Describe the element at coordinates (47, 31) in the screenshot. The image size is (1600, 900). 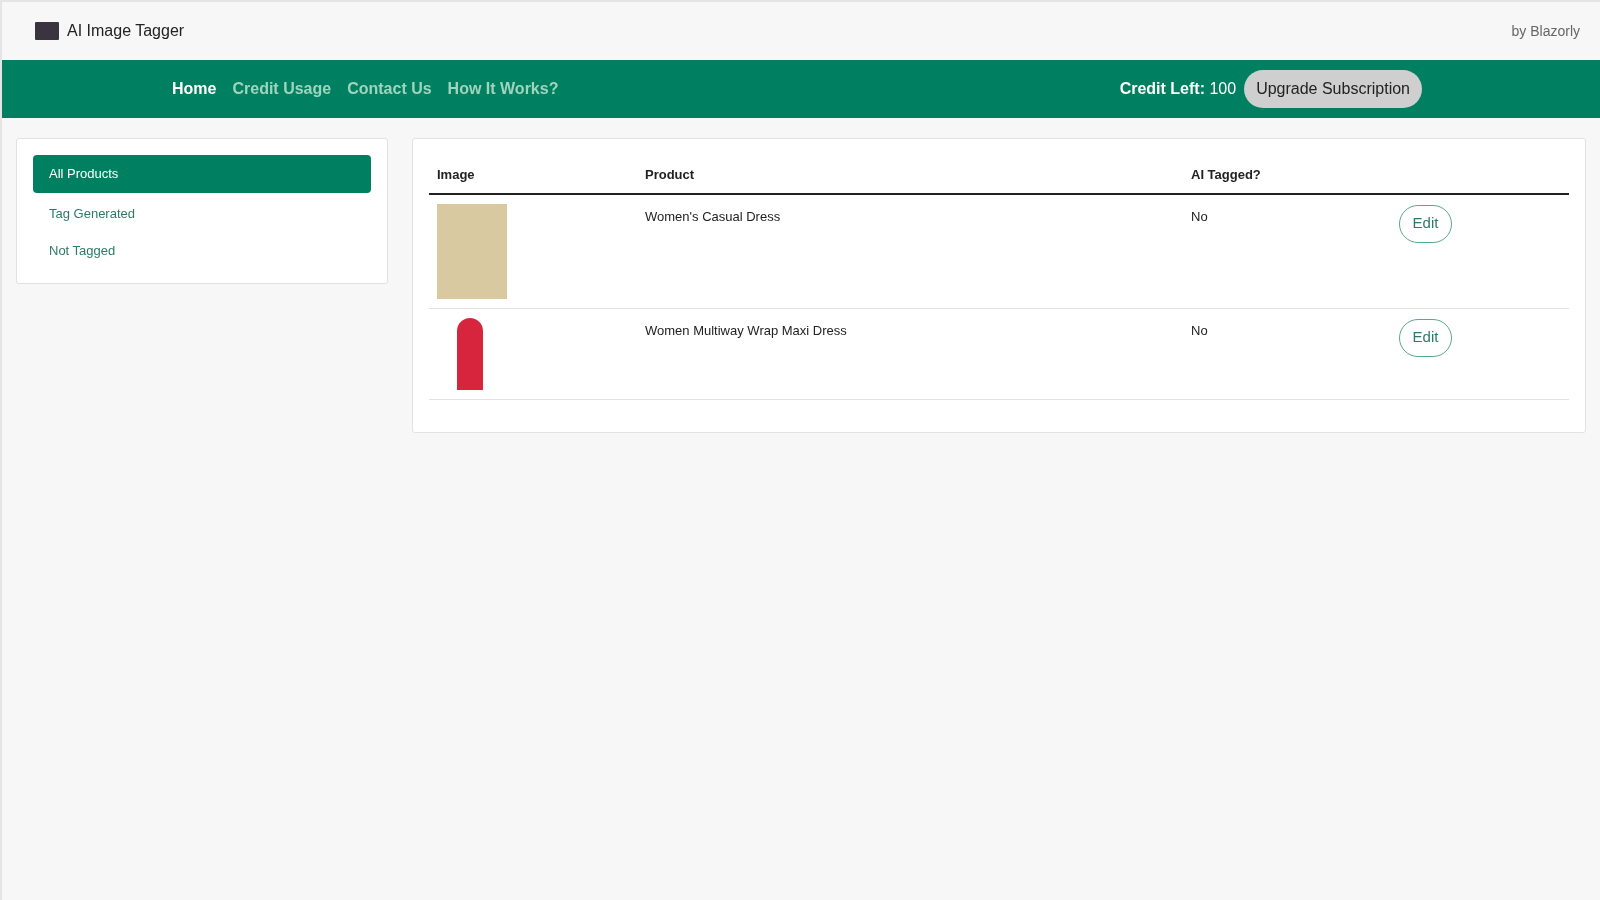
I see `logo-icon` at that location.